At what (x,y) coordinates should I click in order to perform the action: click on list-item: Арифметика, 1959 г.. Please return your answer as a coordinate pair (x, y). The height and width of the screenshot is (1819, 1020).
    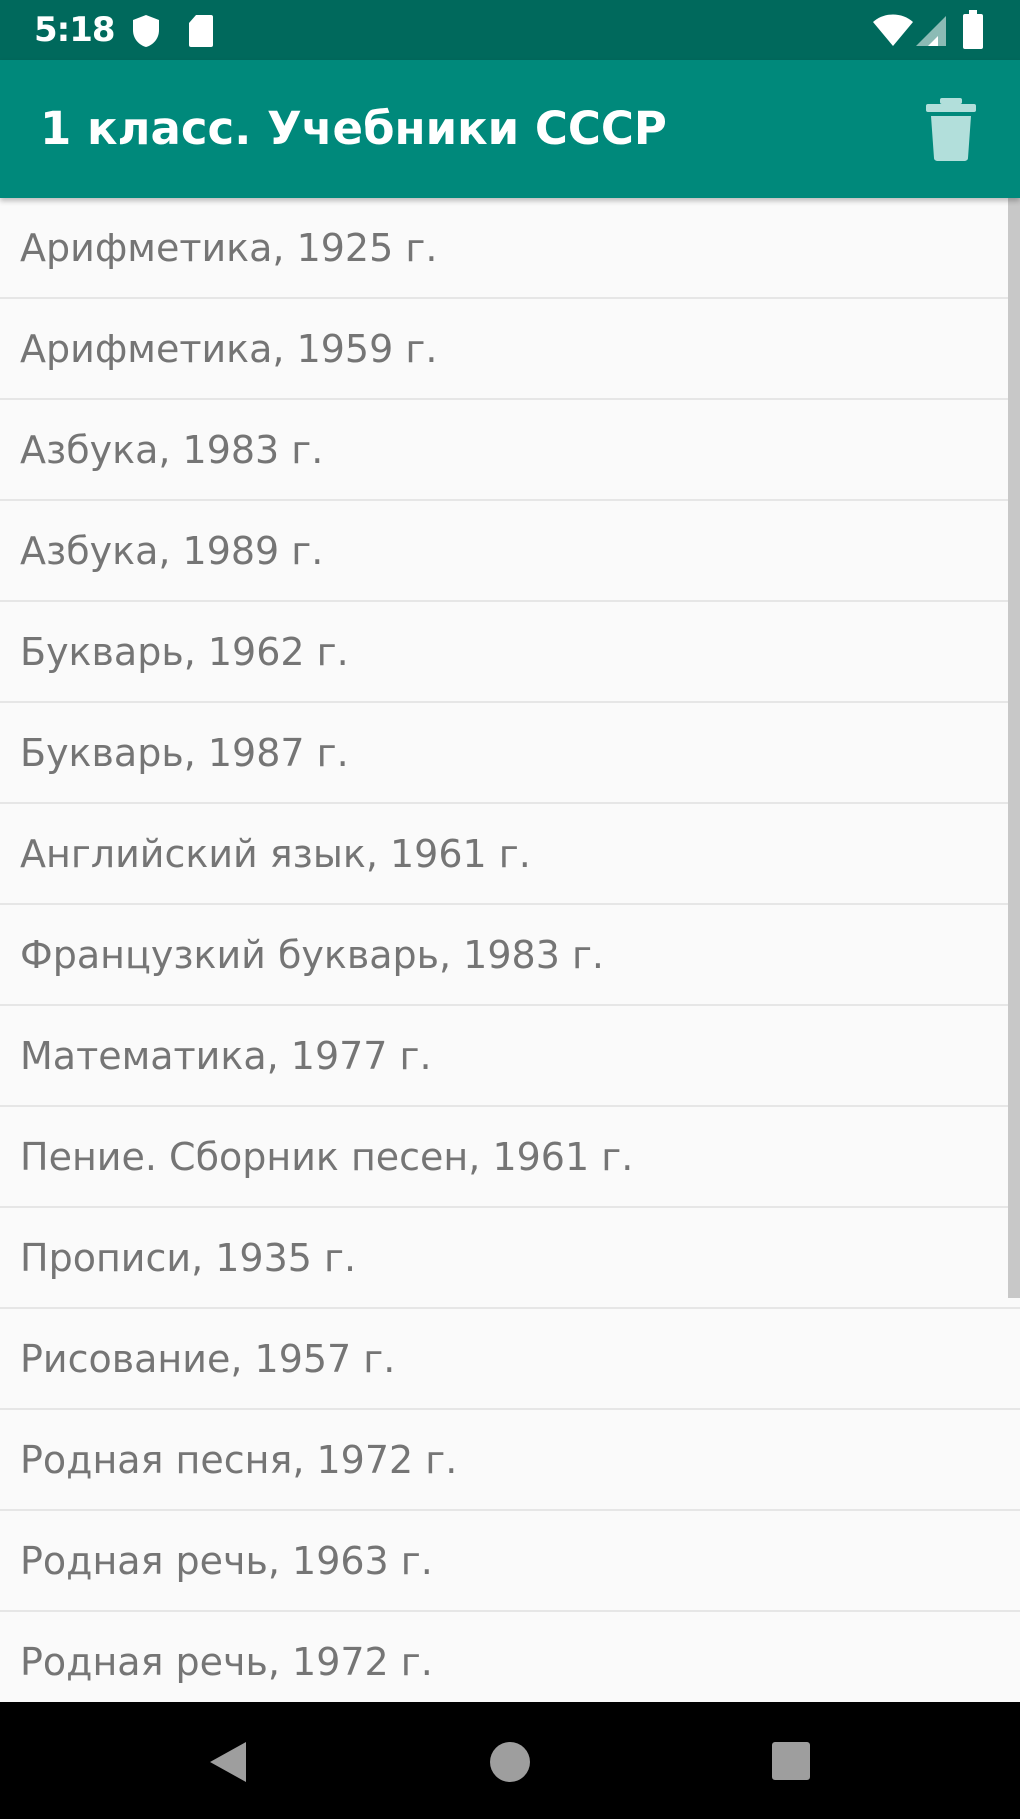
    Looking at the image, I should click on (510, 349).